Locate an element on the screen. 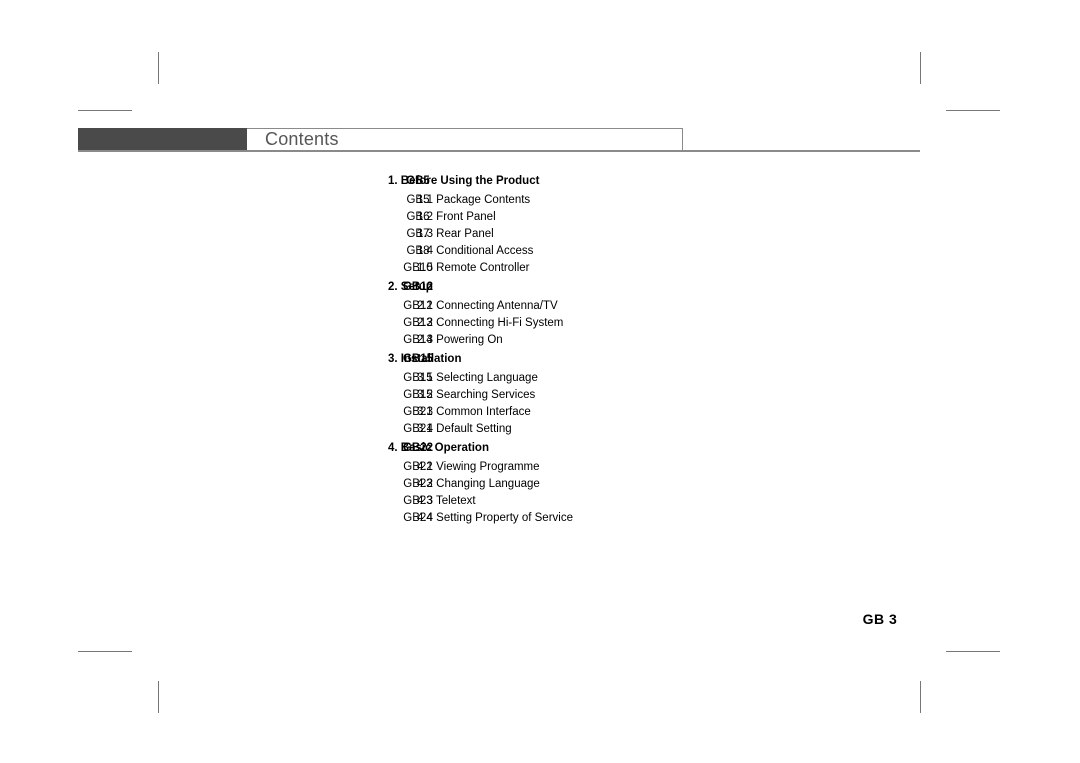  toc-item-row: 1.3 Rear Panel GB7 is located at coordinates (553, 234).